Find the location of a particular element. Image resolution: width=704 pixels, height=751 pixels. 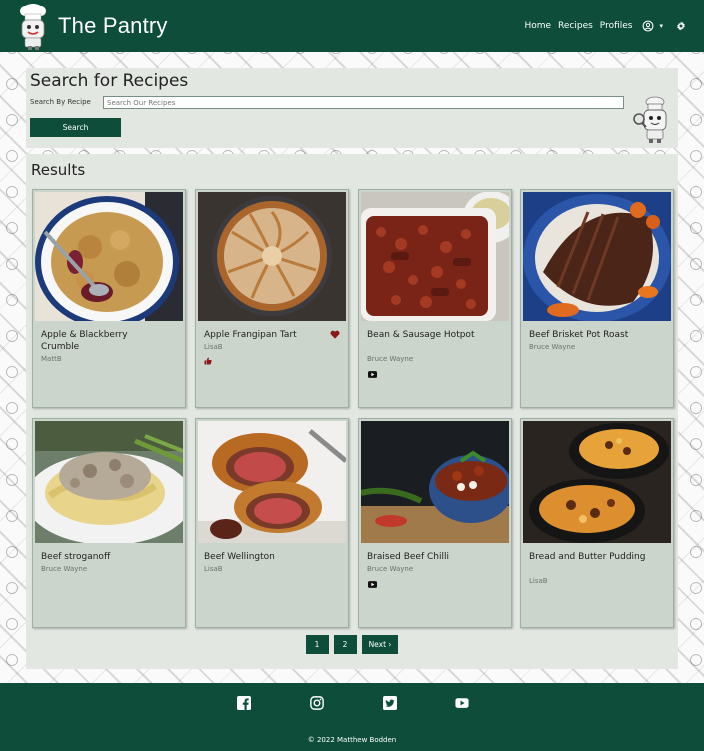

page-1-button: 1 is located at coordinates (317, 644).